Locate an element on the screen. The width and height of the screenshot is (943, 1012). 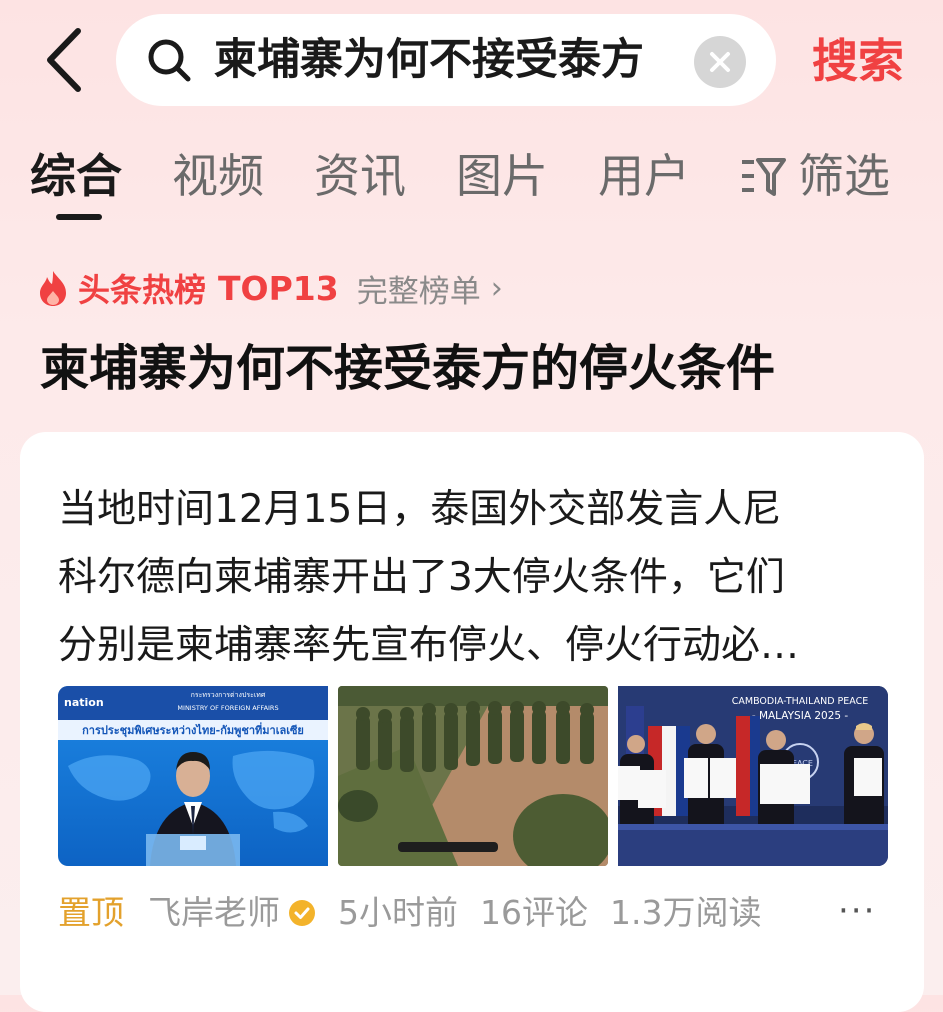
filter-icon is located at coordinates (762, 176).